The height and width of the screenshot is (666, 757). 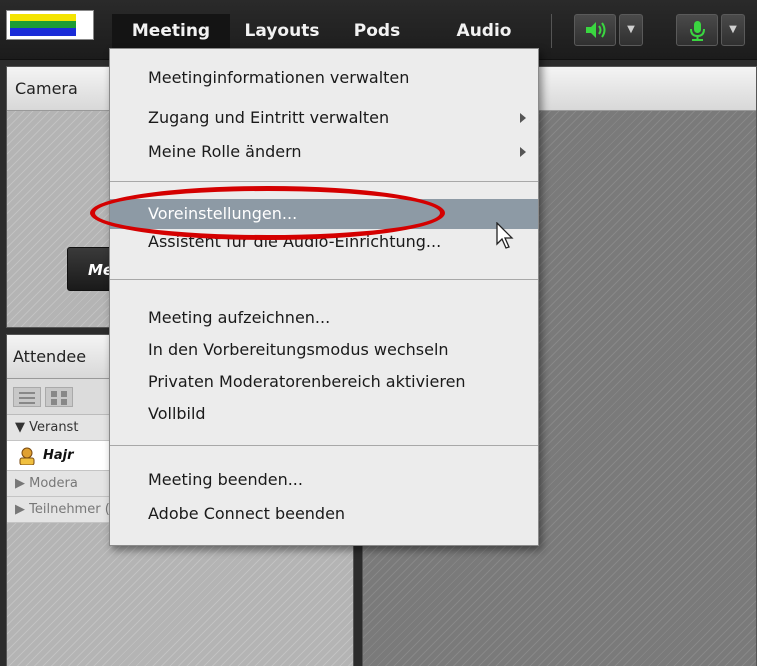 I want to click on list-view-button, so click(x=27, y=397).